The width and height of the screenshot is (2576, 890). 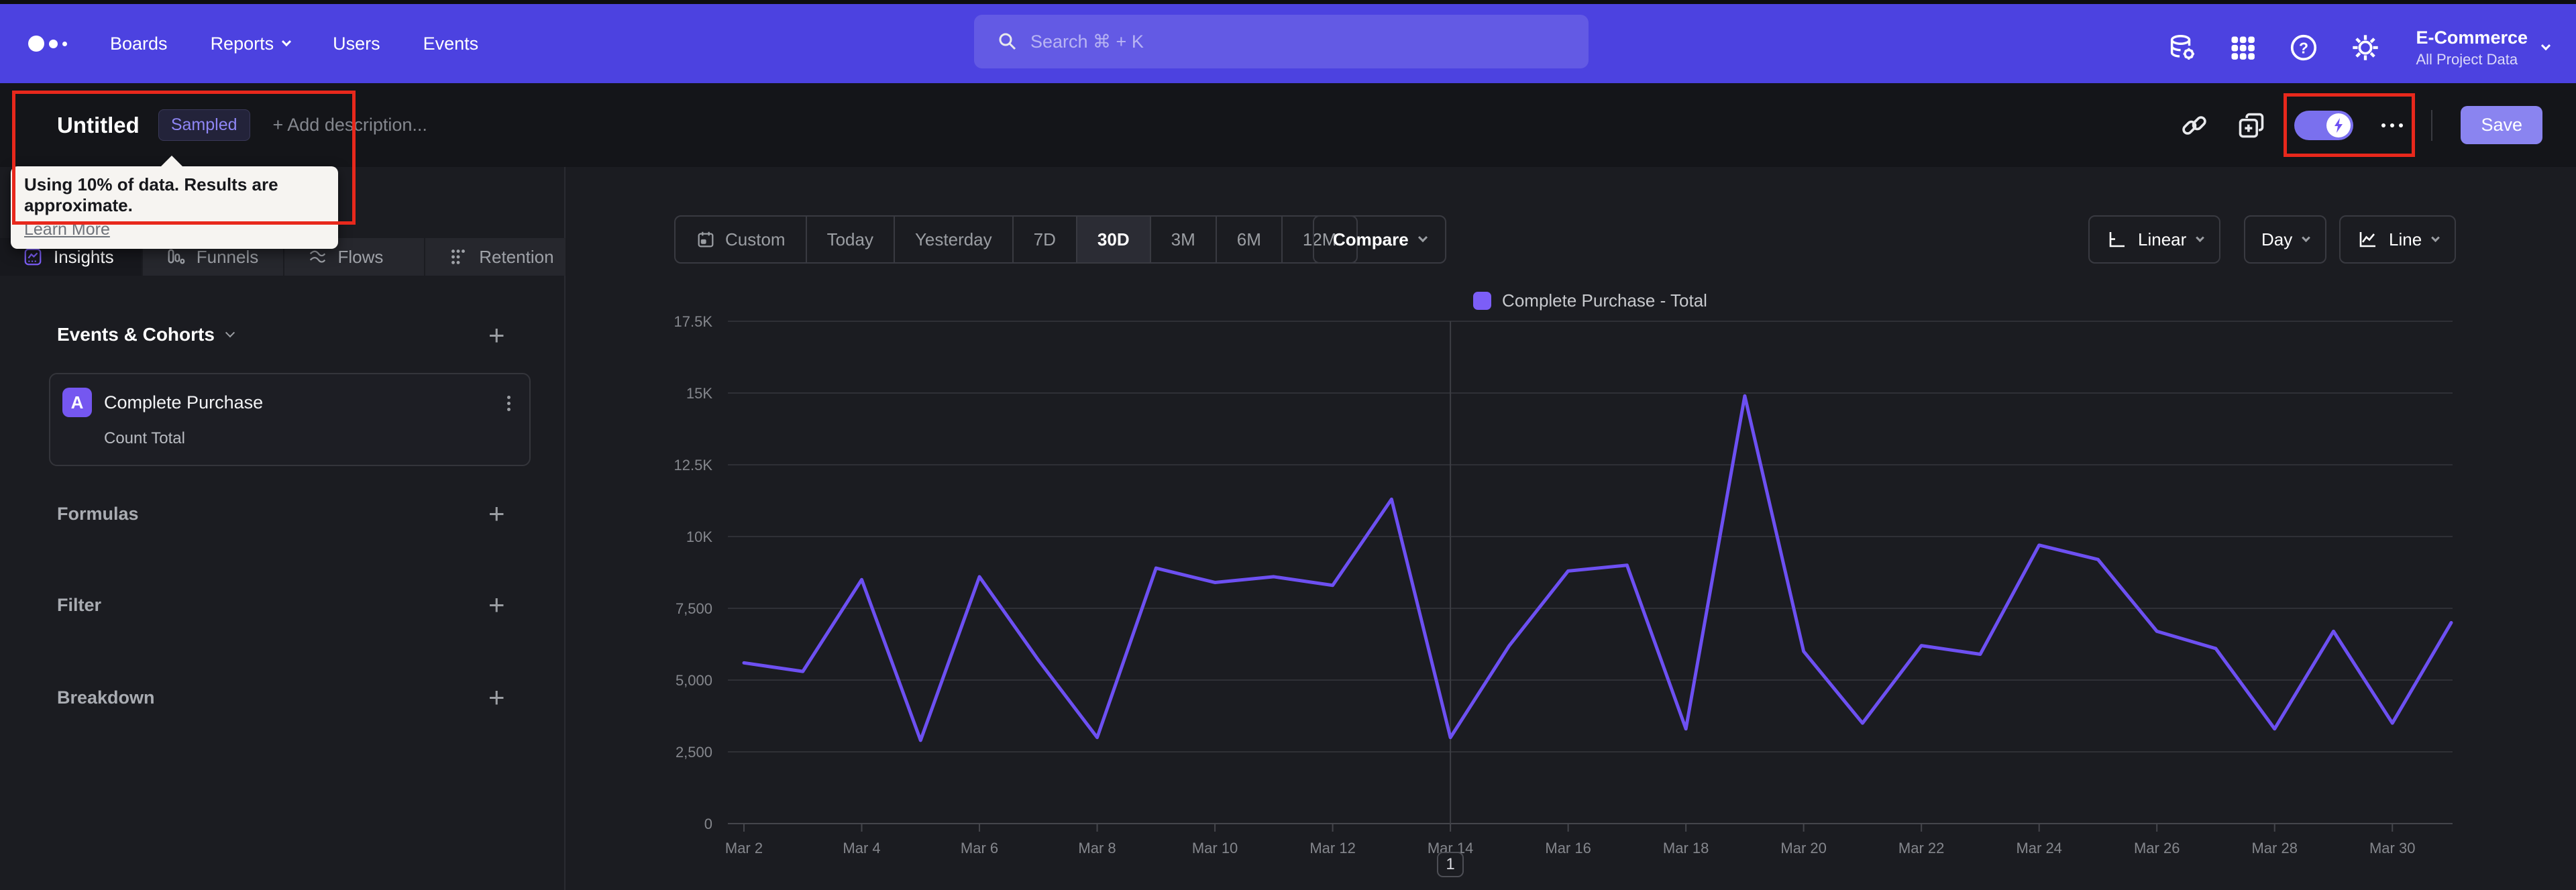 What do you see at coordinates (204, 125) in the screenshot?
I see `sampled-badge: Sampled` at bounding box center [204, 125].